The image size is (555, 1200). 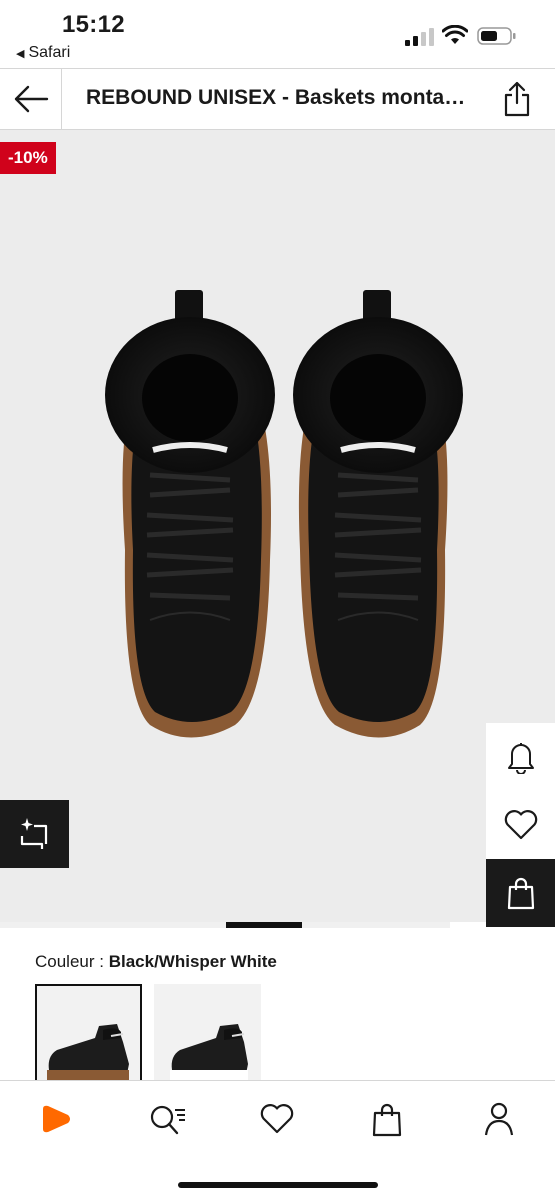 I want to click on notify-button, so click(x=520, y=757).